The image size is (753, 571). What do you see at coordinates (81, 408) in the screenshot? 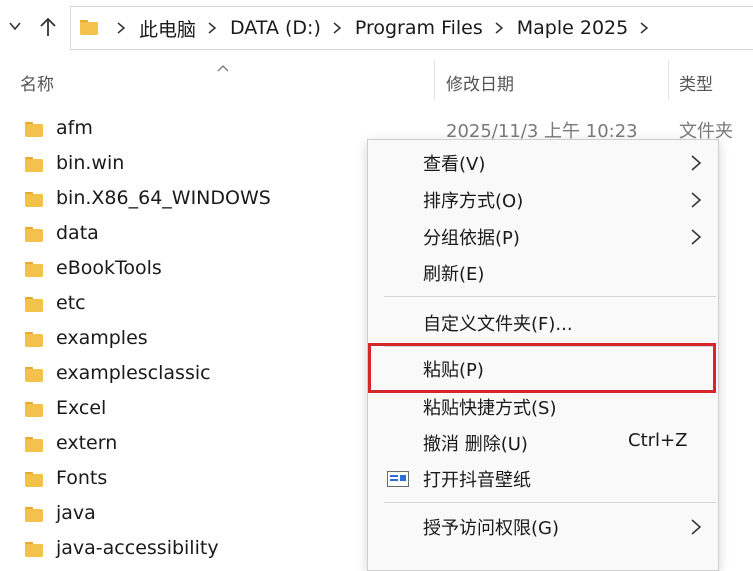
I see `file-name: Excel` at bounding box center [81, 408].